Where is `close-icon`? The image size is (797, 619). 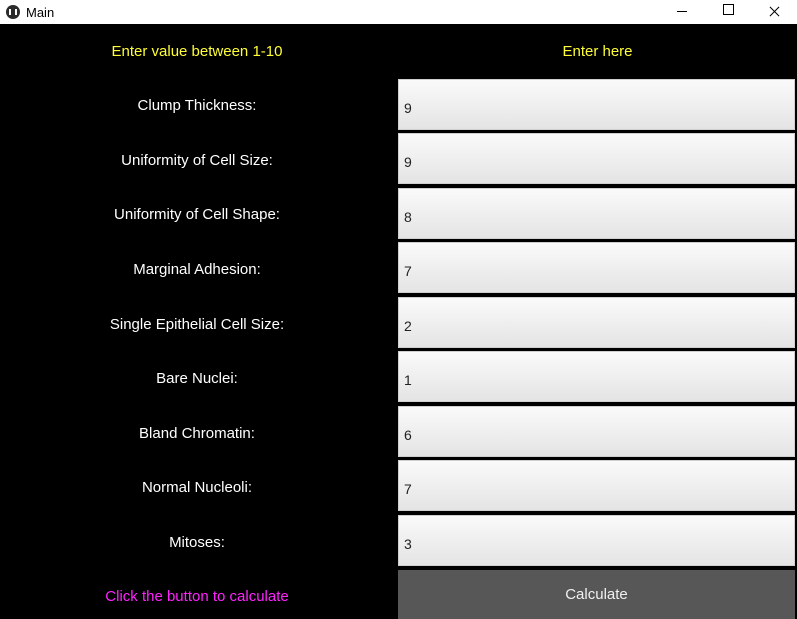 close-icon is located at coordinates (774, 12).